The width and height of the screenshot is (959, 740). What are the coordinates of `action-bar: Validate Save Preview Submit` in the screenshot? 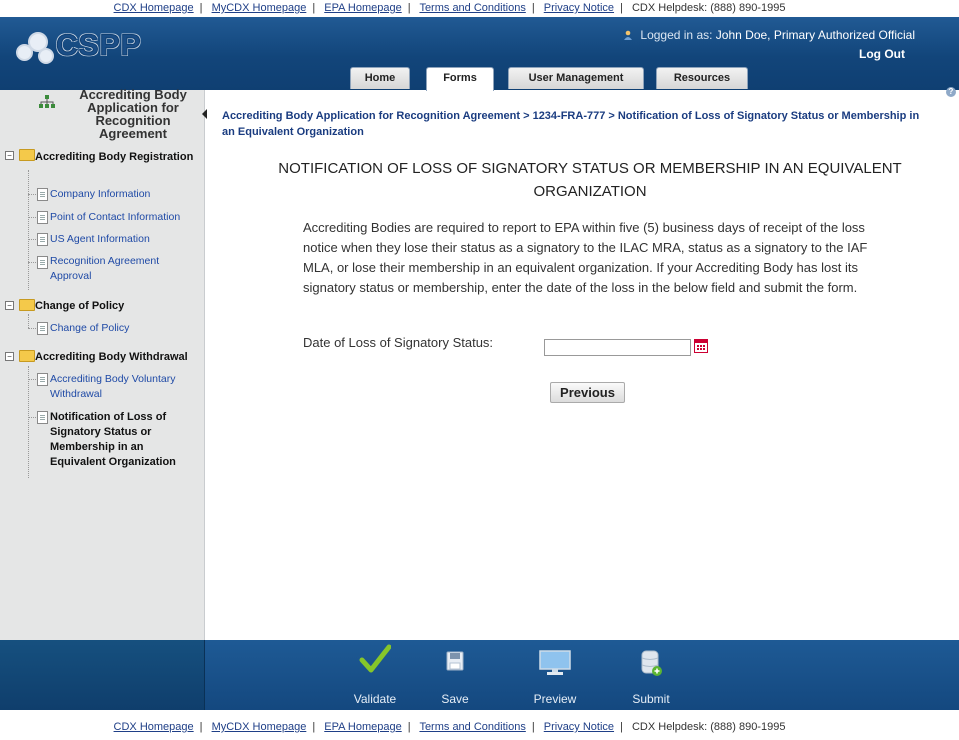 It's located at (479, 675).